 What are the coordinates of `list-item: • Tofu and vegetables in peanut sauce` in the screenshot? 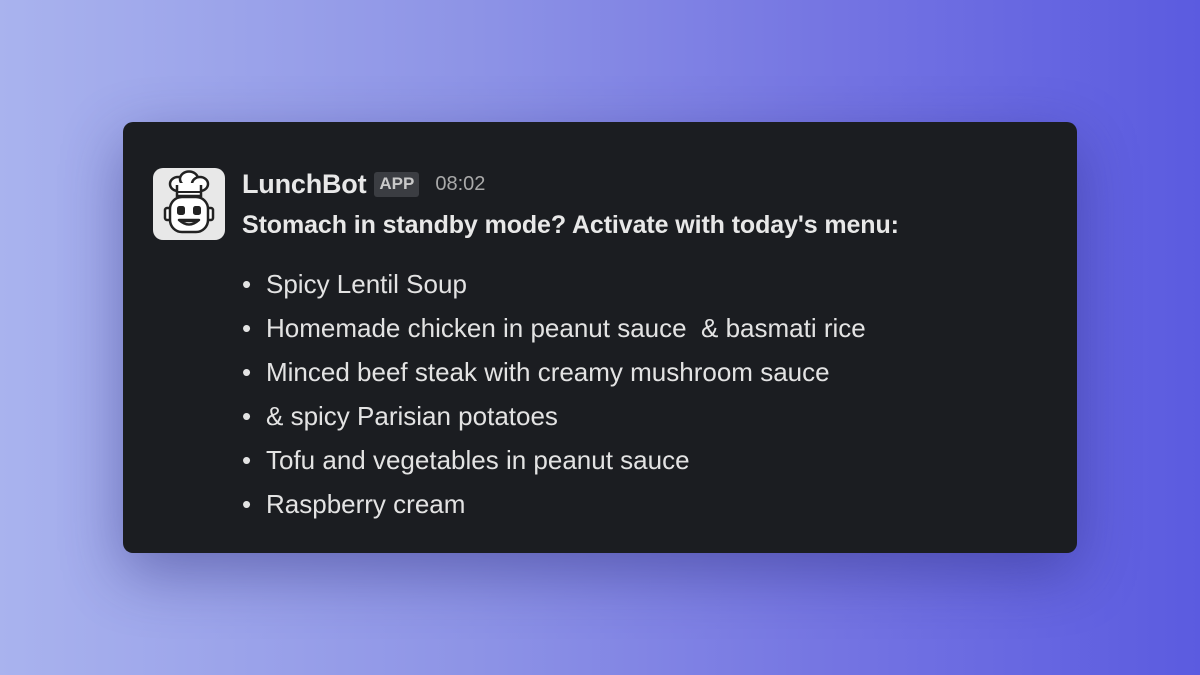 It's located at (649, 460).